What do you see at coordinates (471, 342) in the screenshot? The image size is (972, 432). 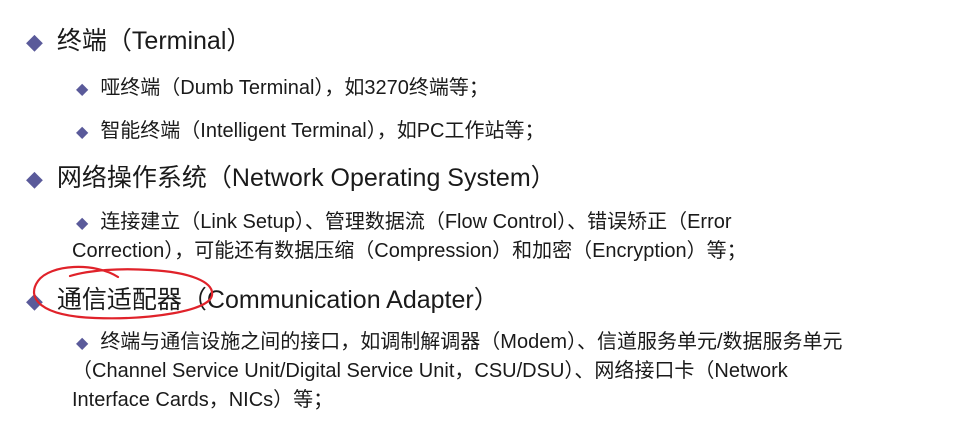 I see `item-text: 终端与通信设施之间的接口，如调制解调器（Modem）、信道服务单元/数据服务单元` at bounding box center [471, 342].